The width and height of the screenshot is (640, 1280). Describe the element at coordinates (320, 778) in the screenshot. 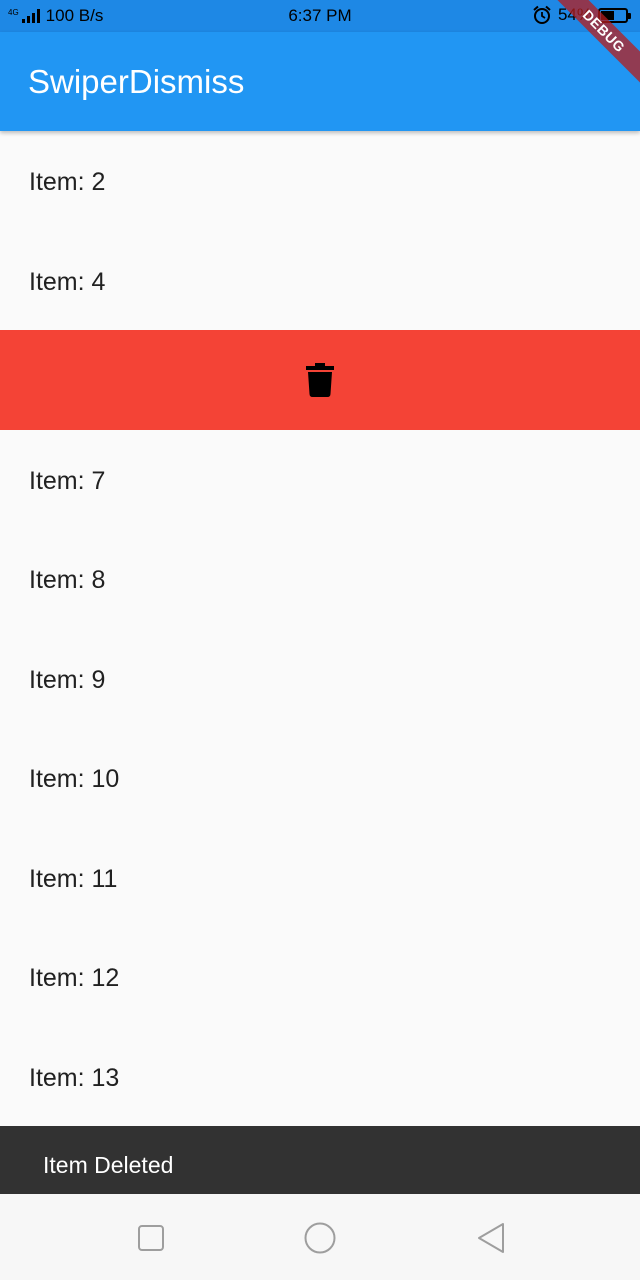

I see `list-item: Item: 10` at that location.